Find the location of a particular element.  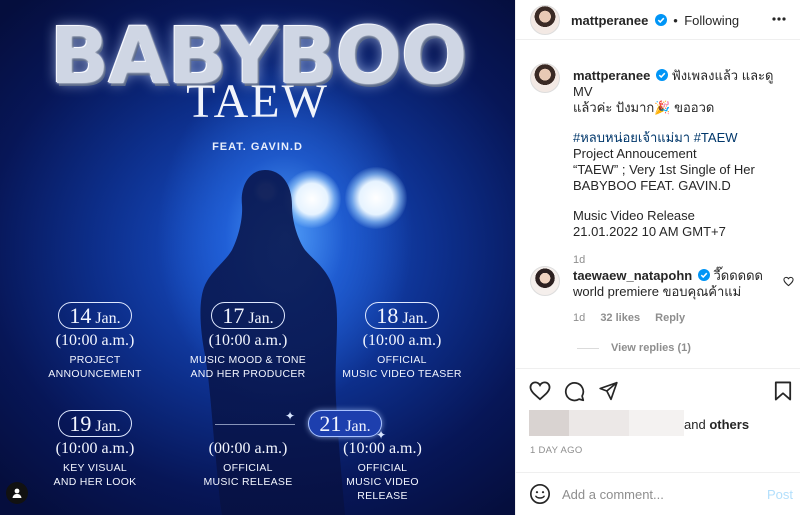

comment-text: วี๊ดดดดด is located at coordinates (738, 275).